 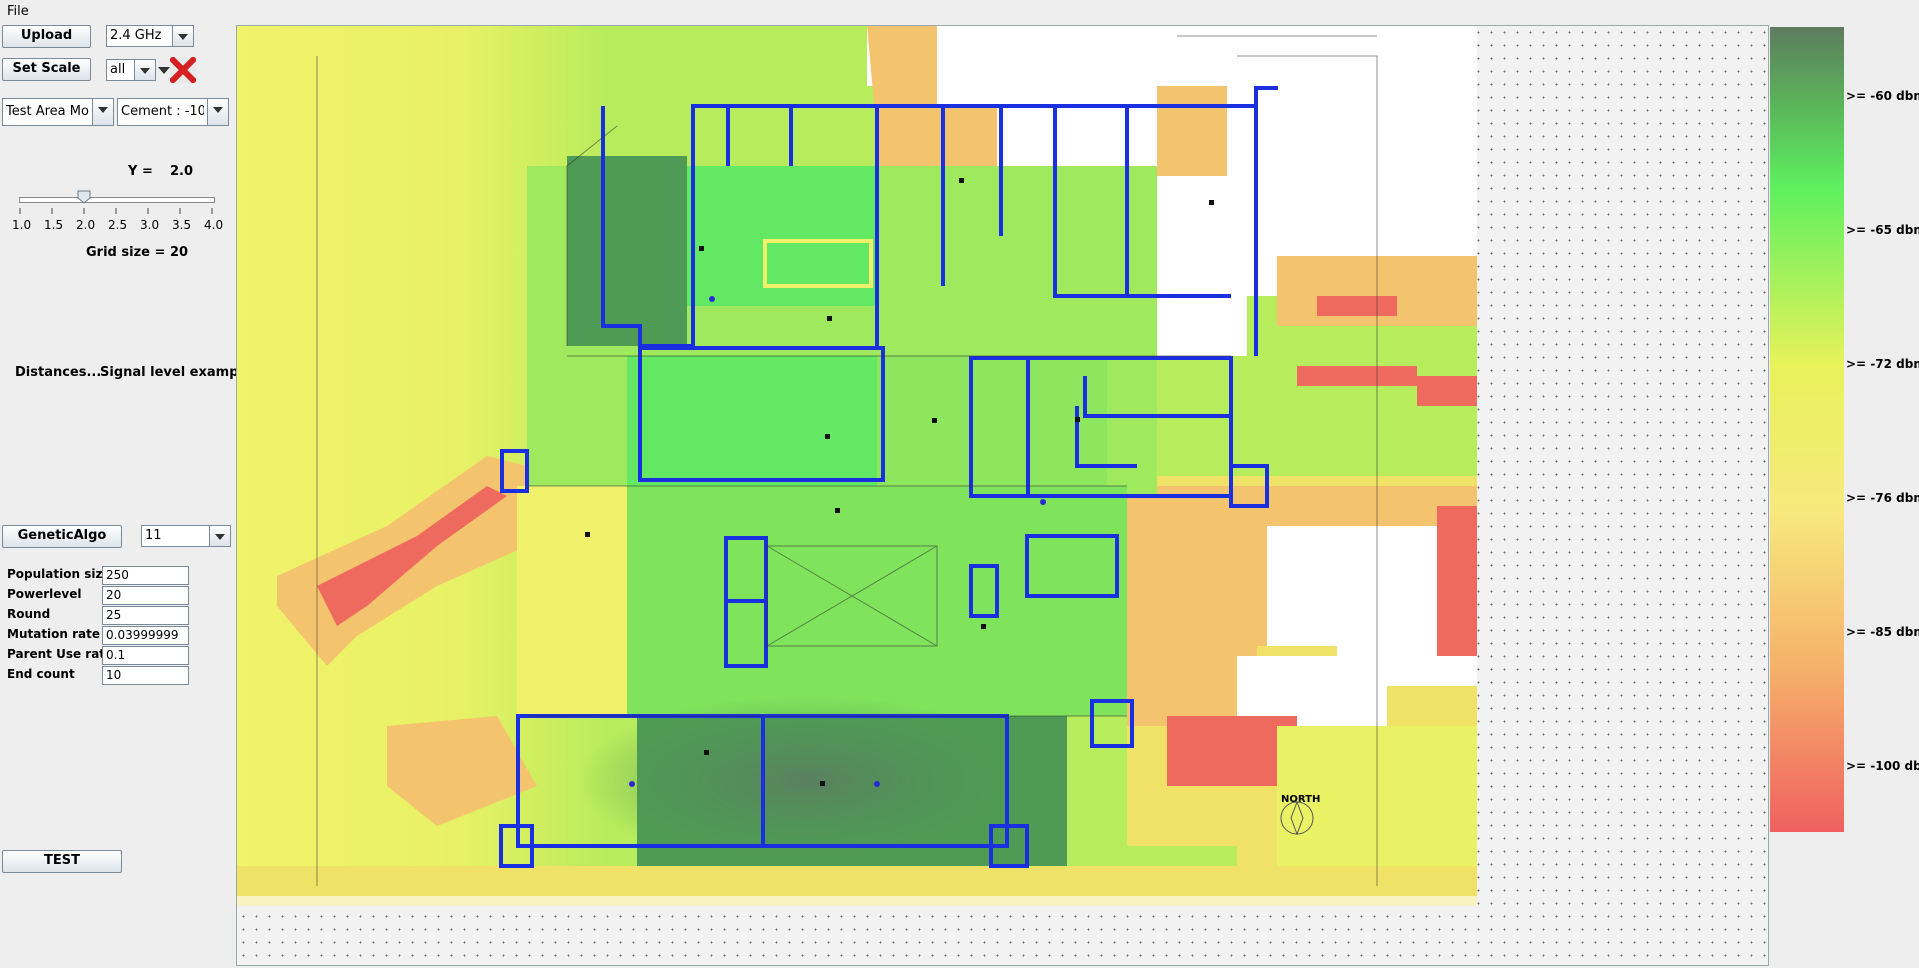 I want to click on slider-tick-label: 1.5, so click(x=54, y=225).